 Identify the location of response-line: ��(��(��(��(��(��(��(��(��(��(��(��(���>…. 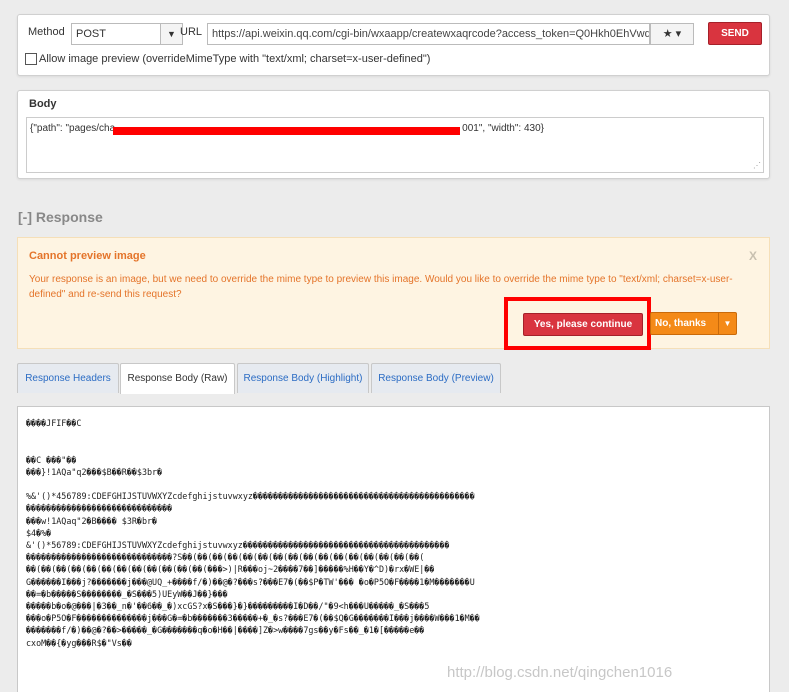
(230, 569).